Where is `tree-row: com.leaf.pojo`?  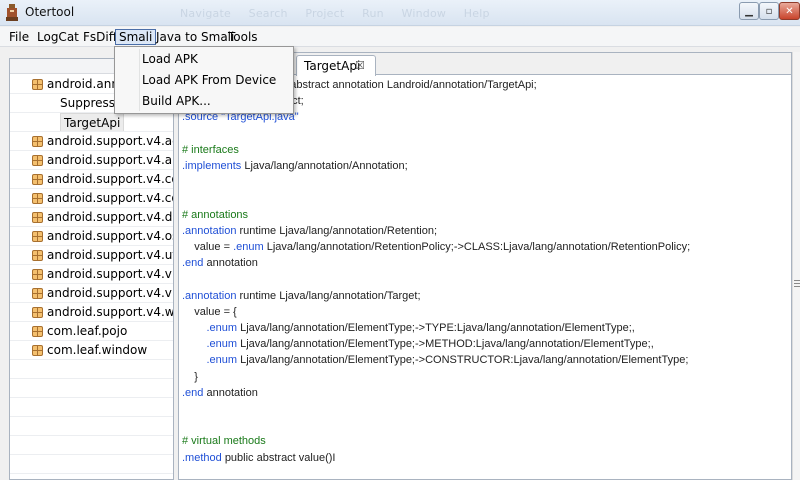
tree-row: com.leaf.pojo is located at coordinates (91, 331).